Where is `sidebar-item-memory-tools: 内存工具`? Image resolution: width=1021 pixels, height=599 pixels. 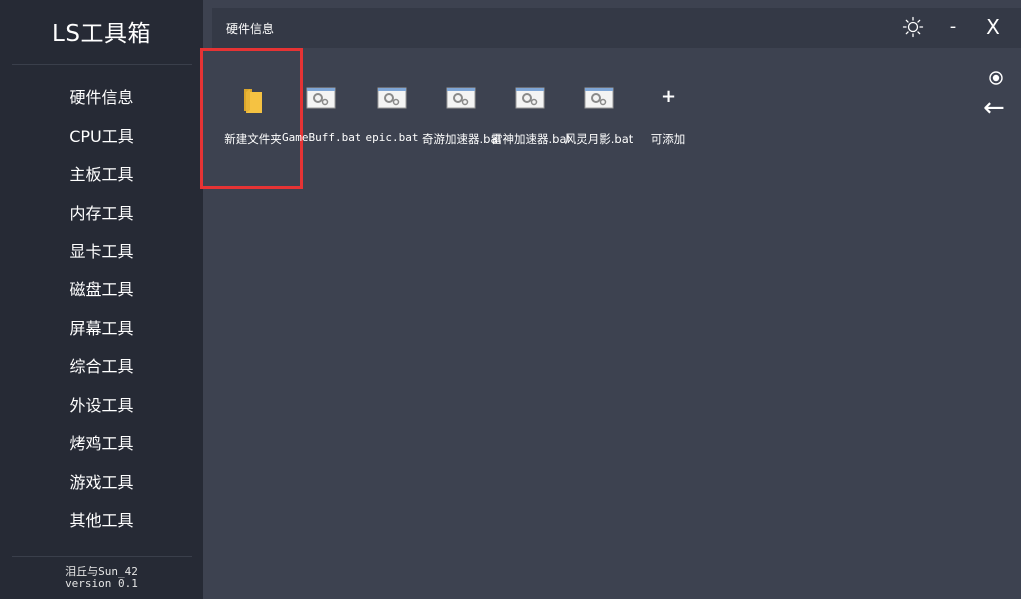 sidebar-item-memory-tools: 内存工具 is located at coordinates (101, 214).